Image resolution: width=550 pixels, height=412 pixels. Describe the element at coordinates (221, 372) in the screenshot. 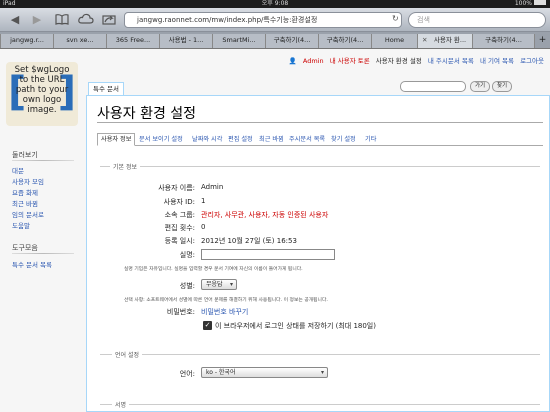

I see `language-selected: ko - 한국어` at that location.